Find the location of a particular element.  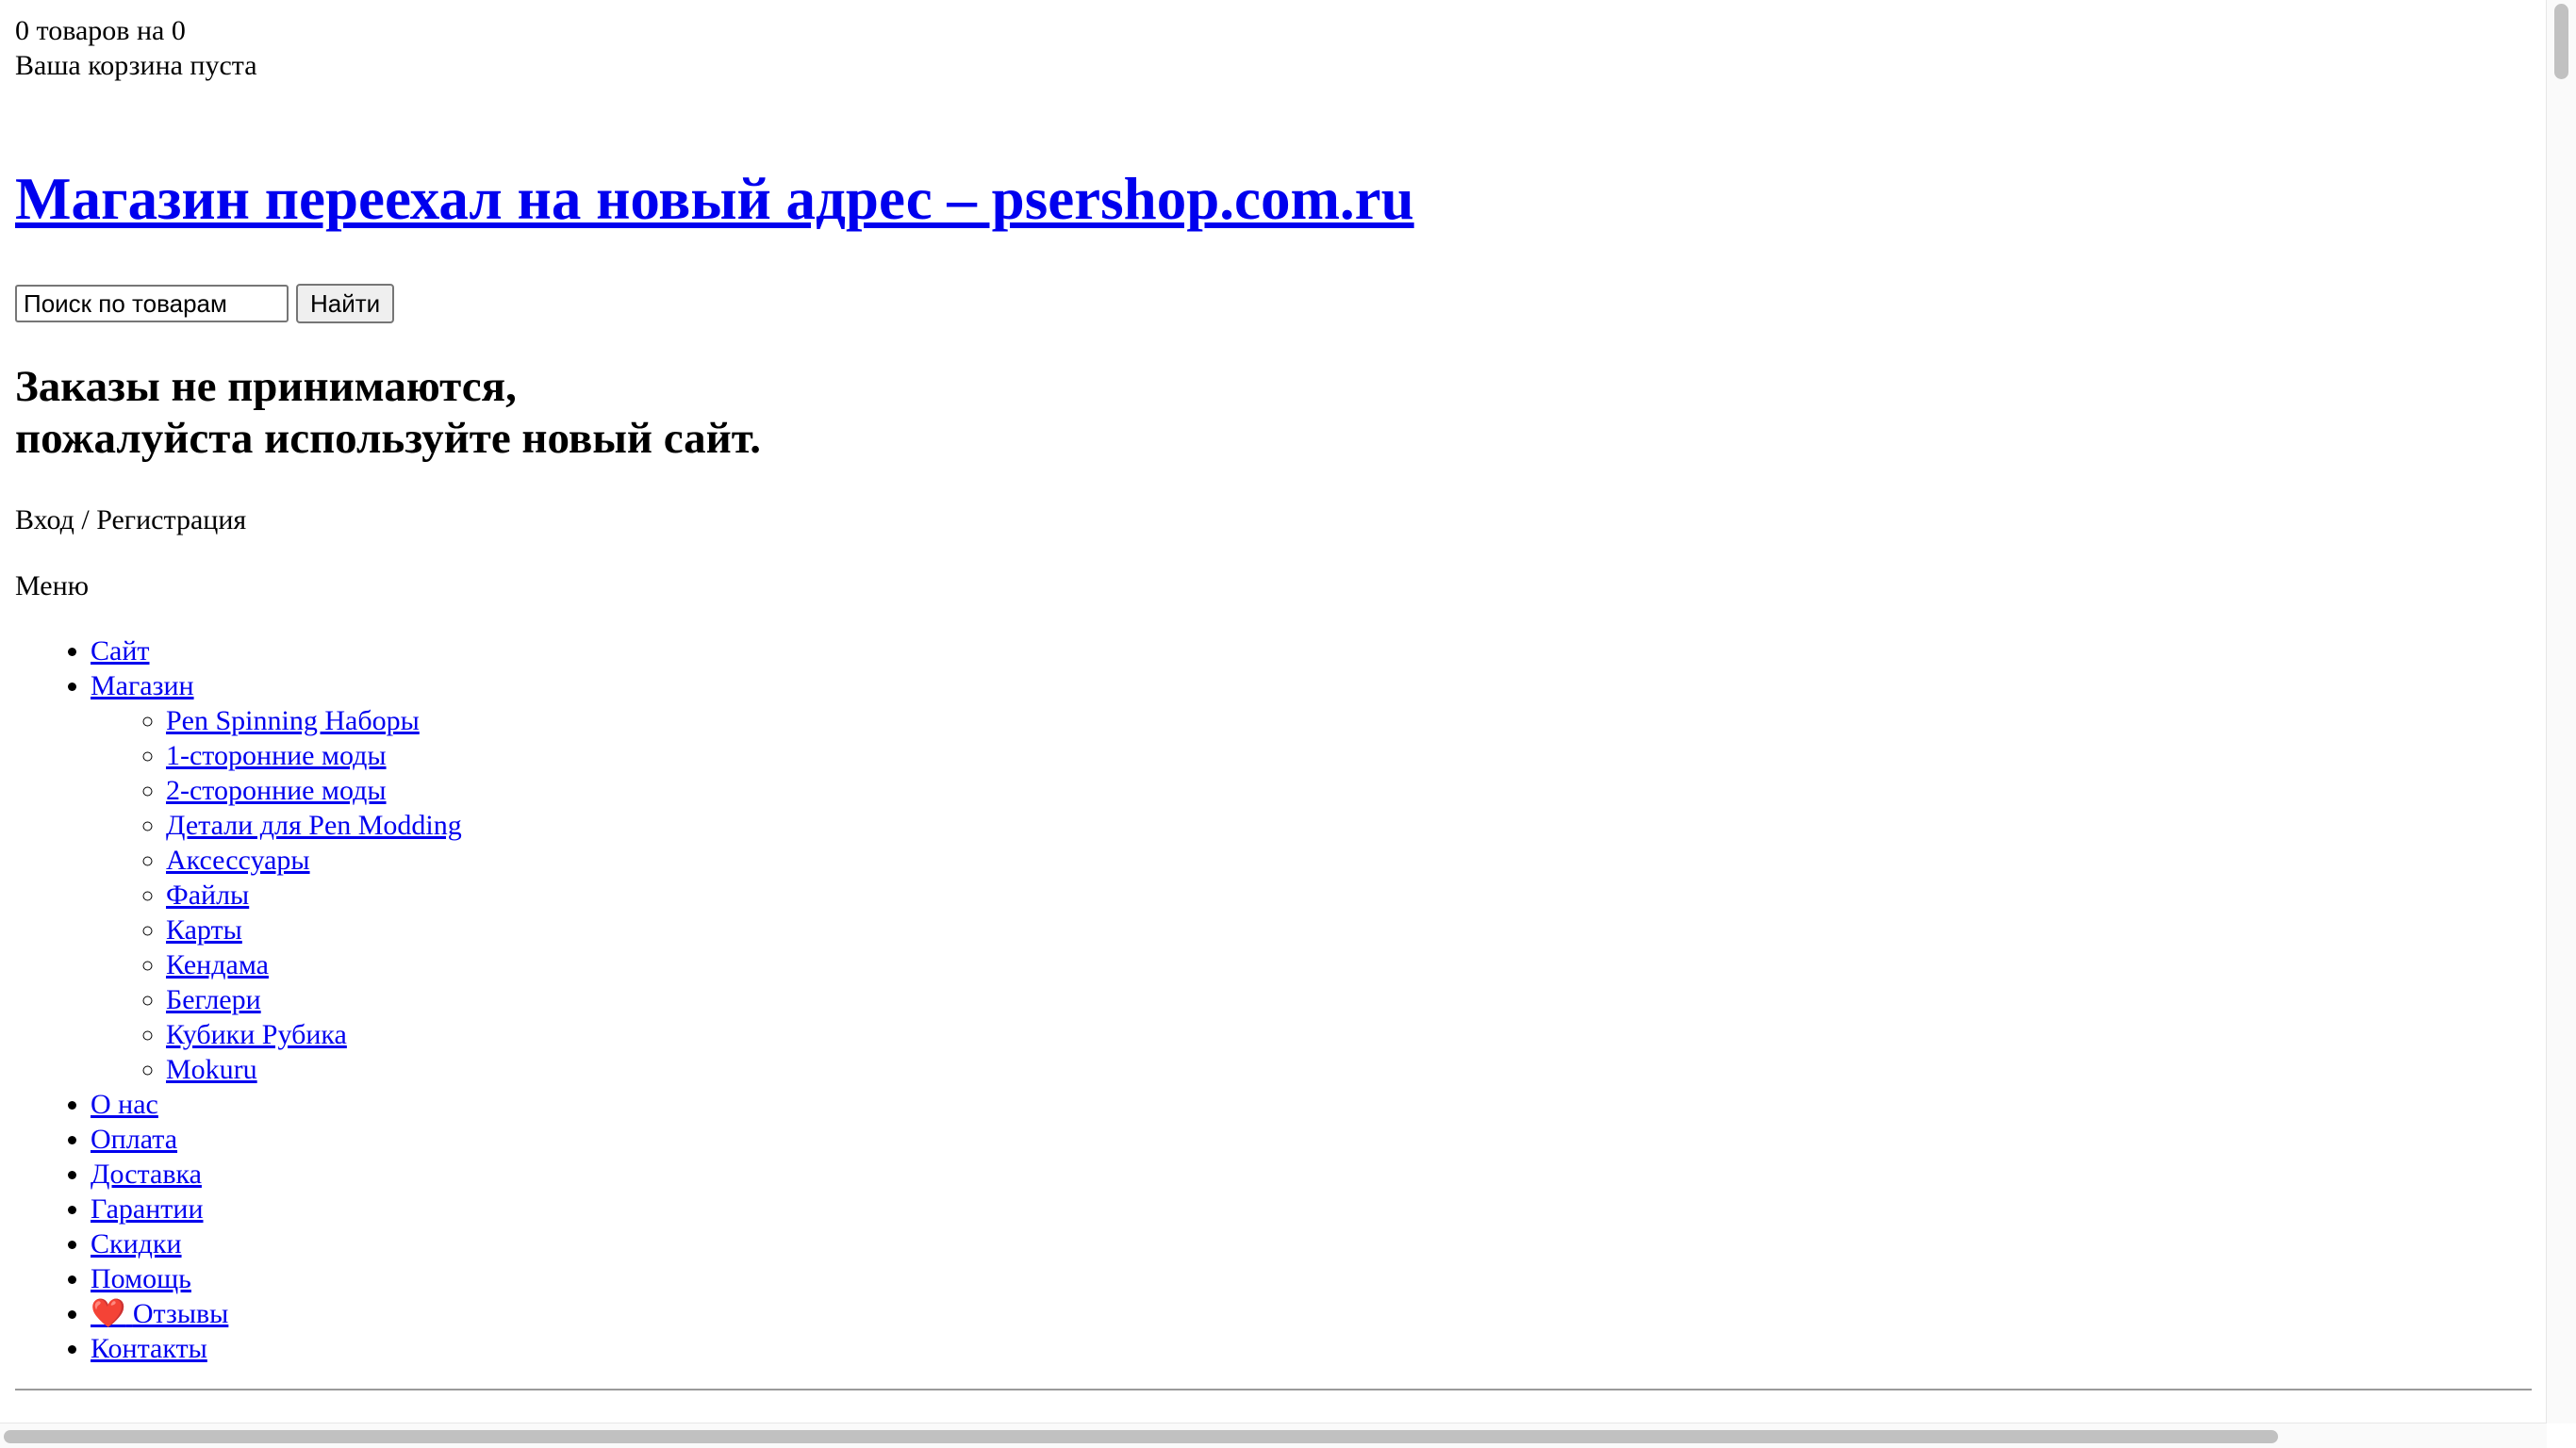

horizontal-rule is located at coordinates (1273, 1389).